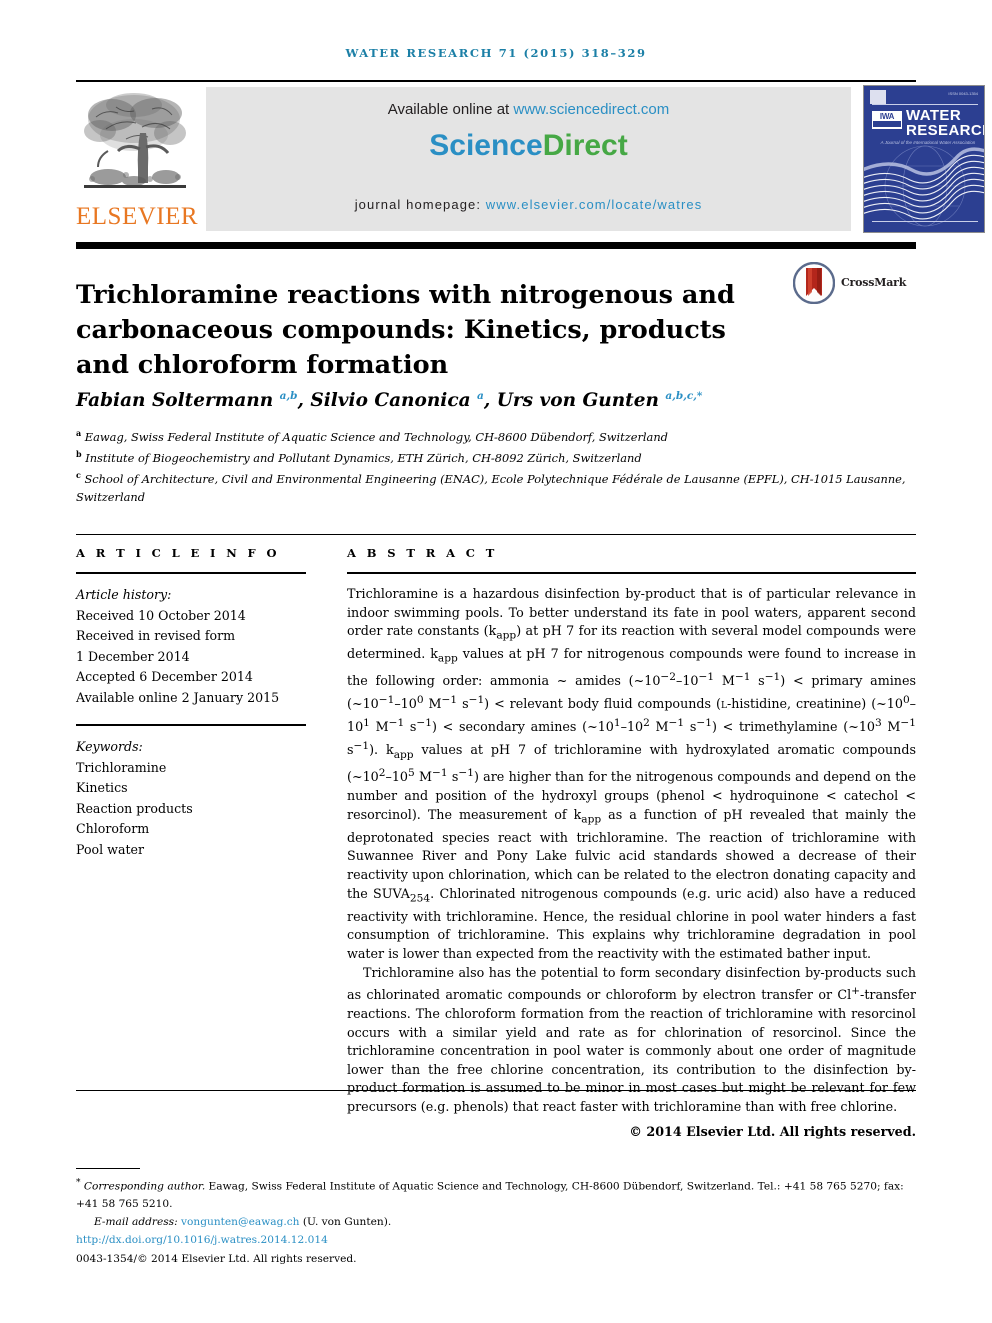 This screenshot has width=992, height=1323. I want to click on author-name: Silvio Canonica, so click(390, 401).